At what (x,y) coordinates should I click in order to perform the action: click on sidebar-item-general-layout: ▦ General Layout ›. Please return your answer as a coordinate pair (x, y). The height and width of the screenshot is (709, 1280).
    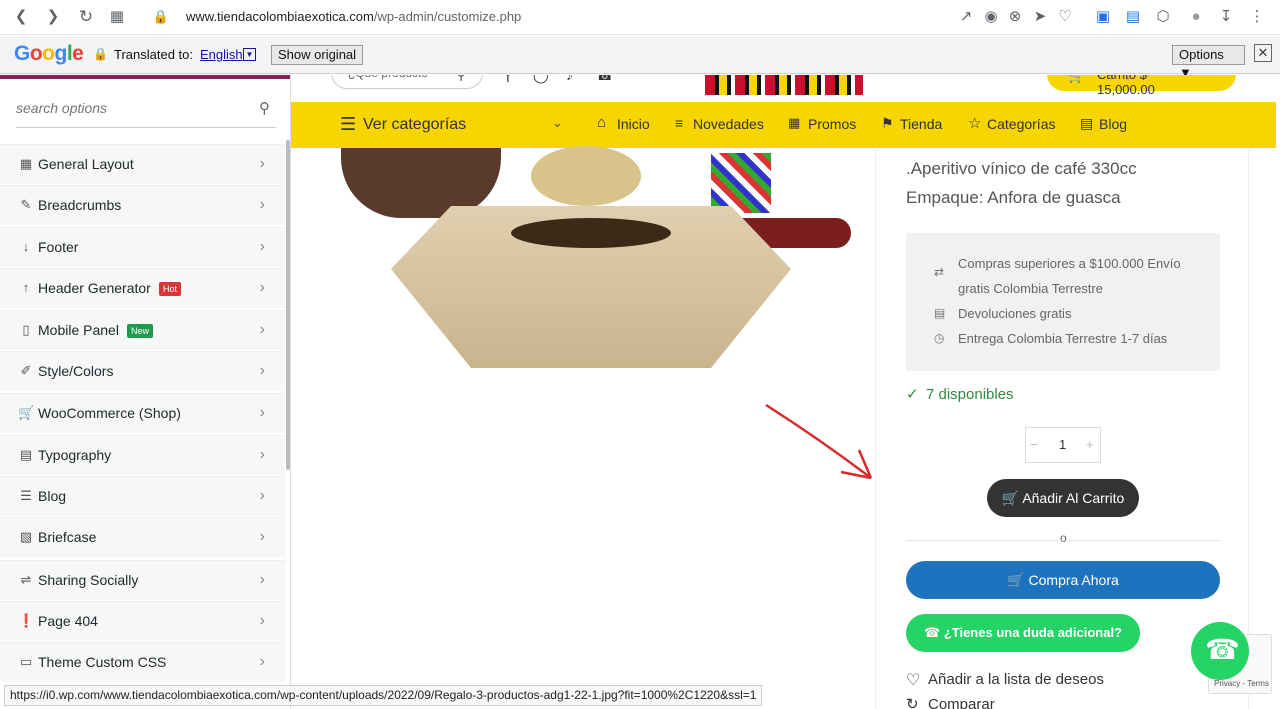
    Looking at the image, I should click on (142, 164).